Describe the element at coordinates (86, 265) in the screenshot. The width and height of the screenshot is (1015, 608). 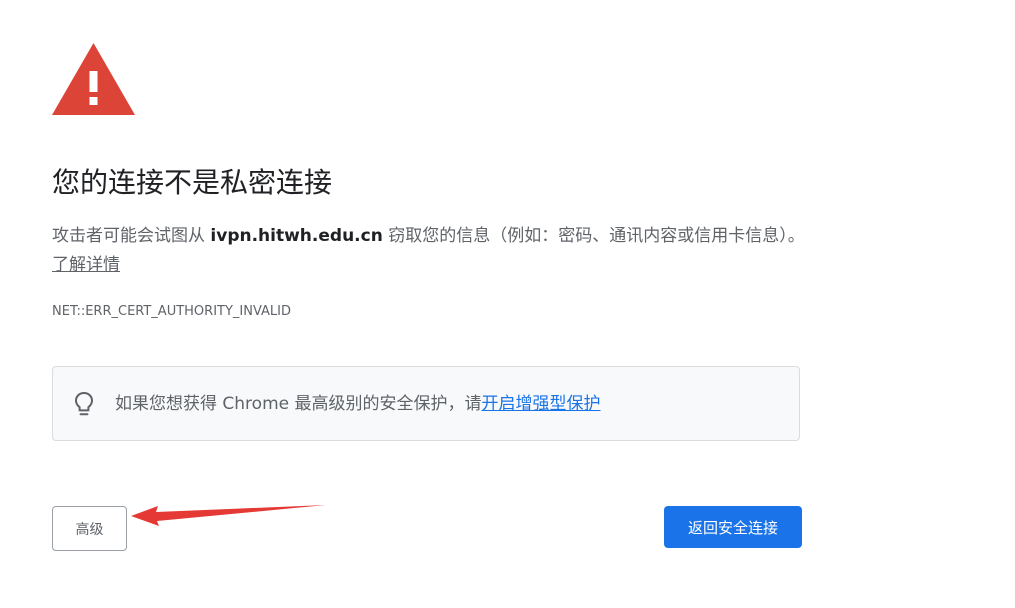
I see `learn-more-link: 了解详情` at that location.